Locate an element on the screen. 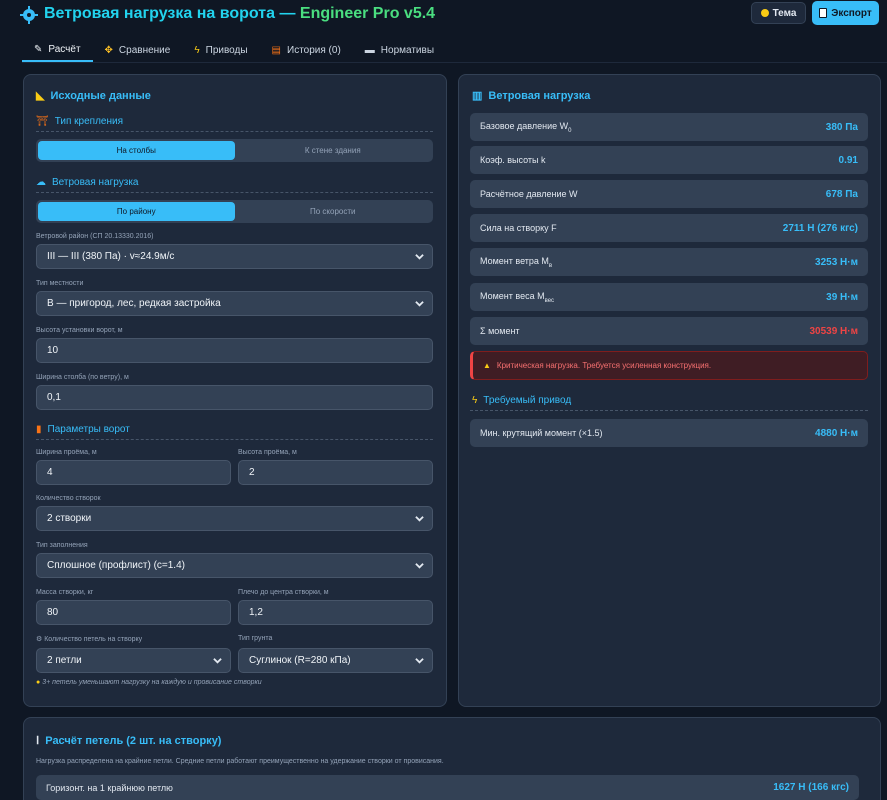 Image resolution: width=887 pixels, height=800 pixels. arm-input: 1,2 is located at coordinates (335, 612).